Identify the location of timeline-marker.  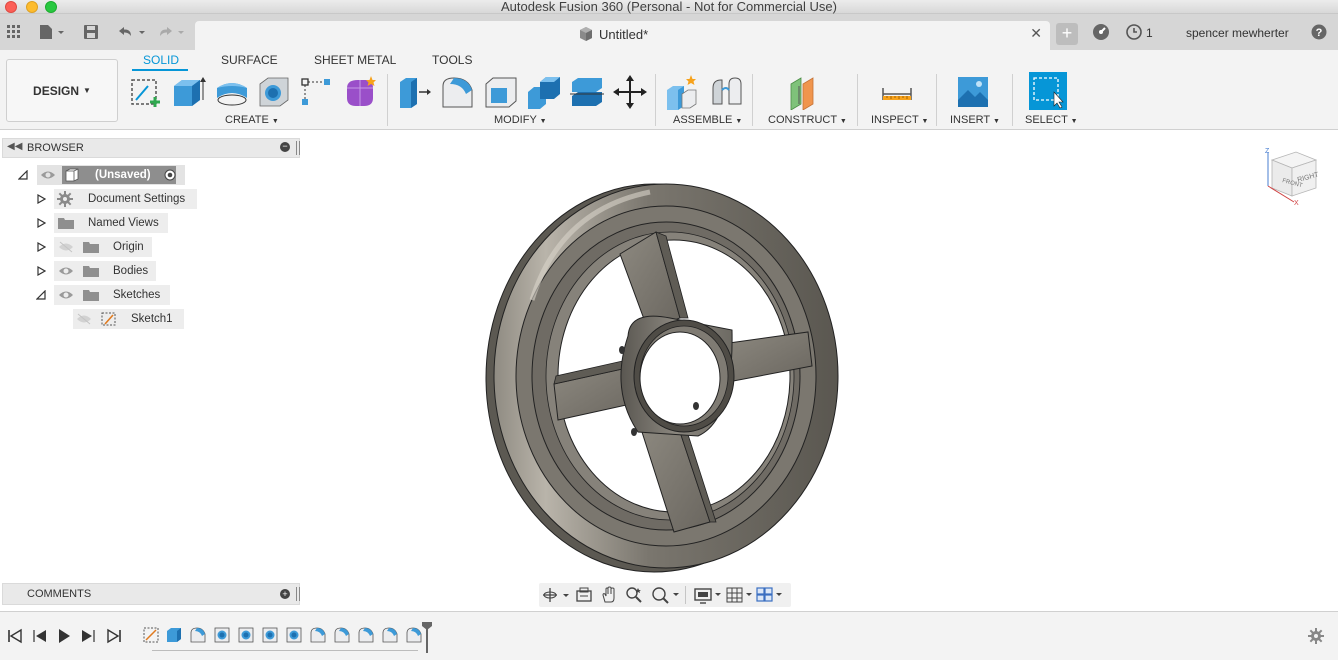
(427, 637).